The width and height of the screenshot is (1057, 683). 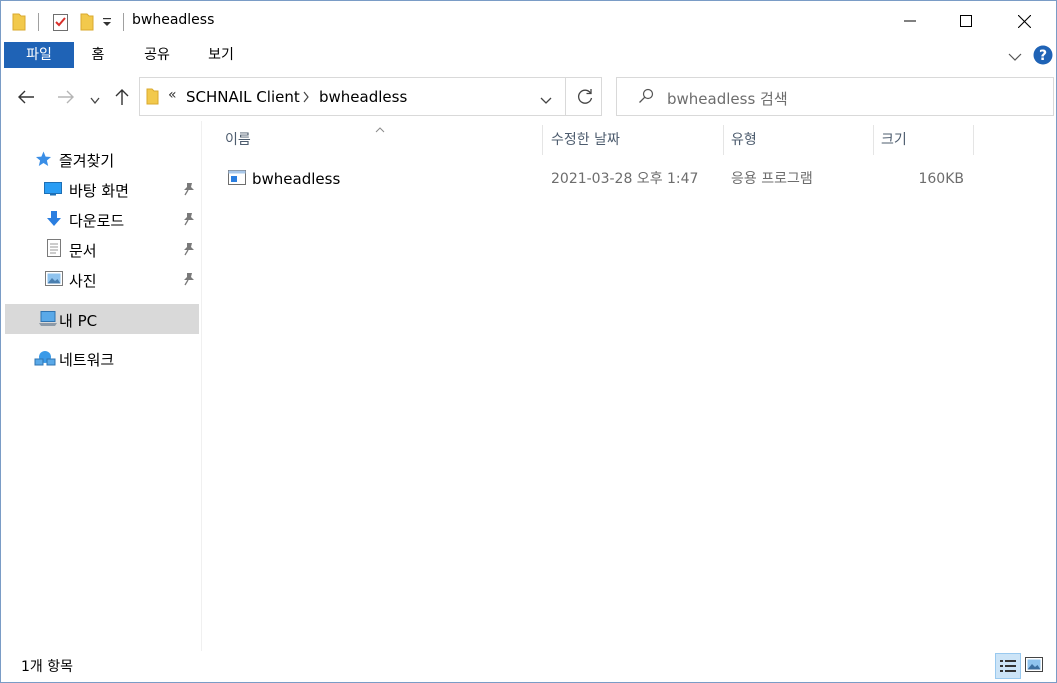 I want to click on forward-arrow-icon, so click(x=66, y=99).